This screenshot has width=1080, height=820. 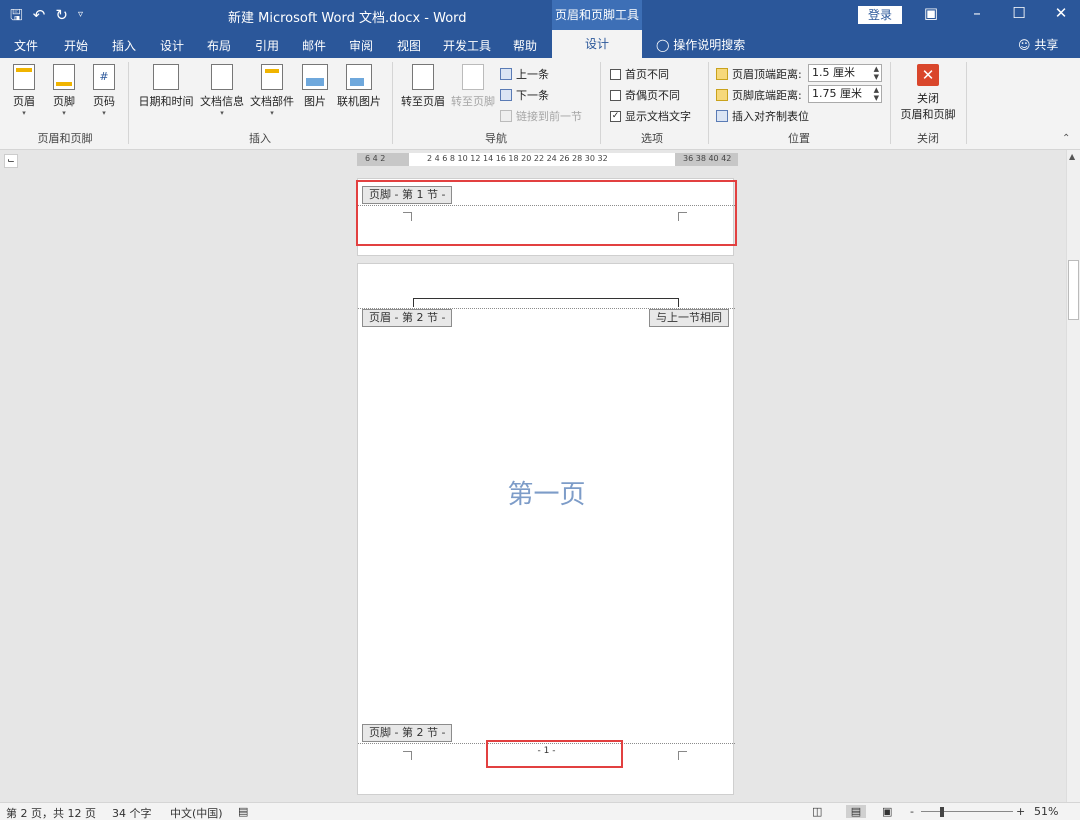 I want to click on header-label: 页眉, so click(x=24, y=101).